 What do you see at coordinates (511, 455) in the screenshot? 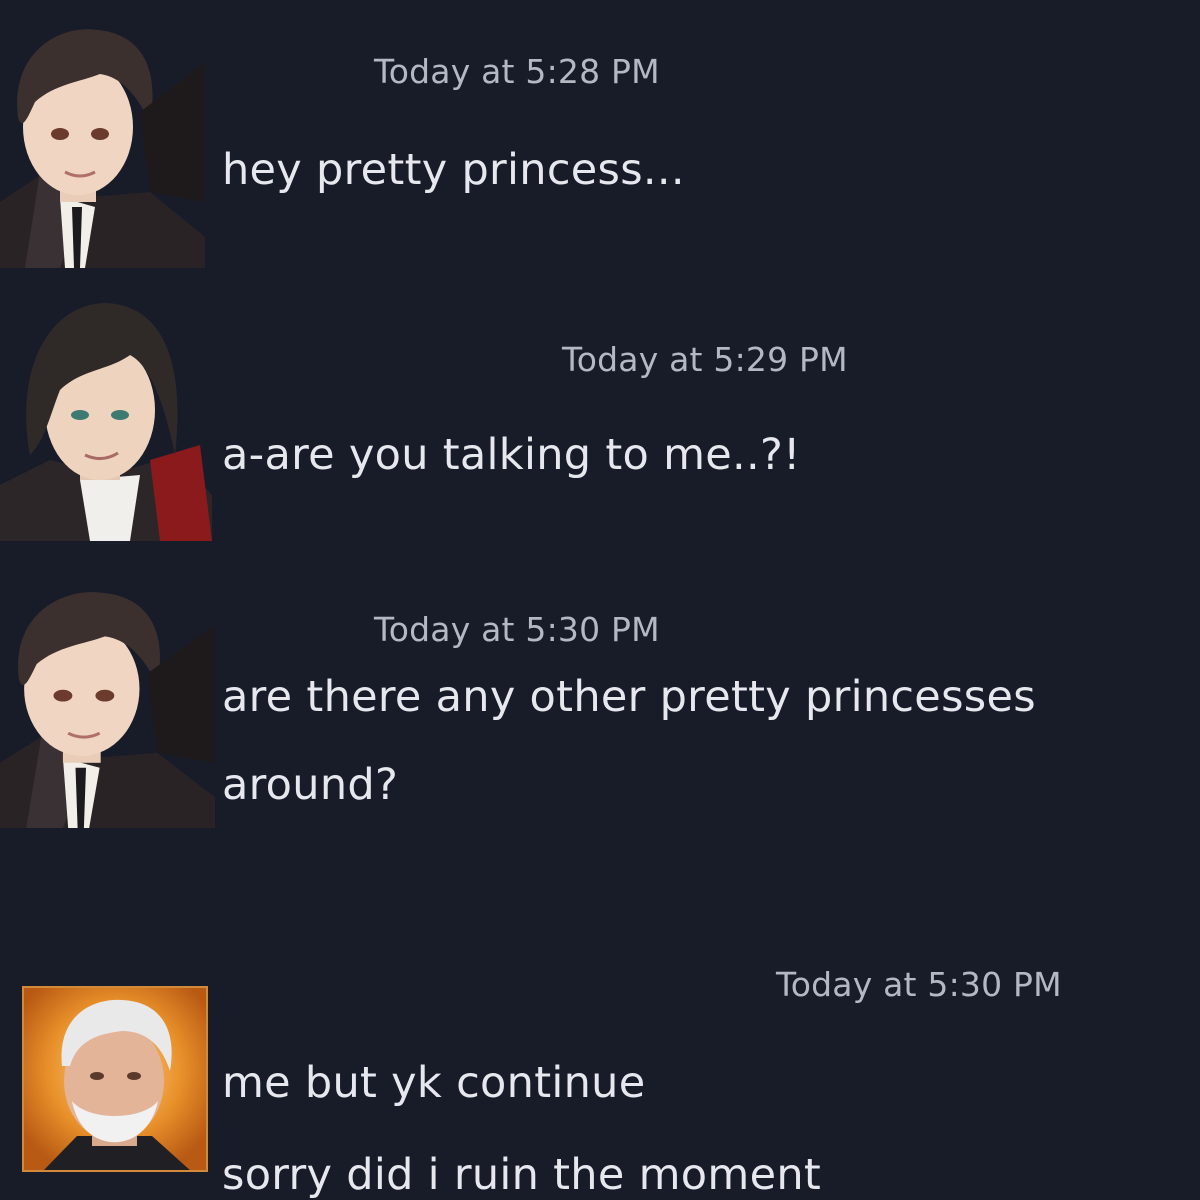
I see `message-text: a-are you talking to me..?!` at bounding box center [511, 455].